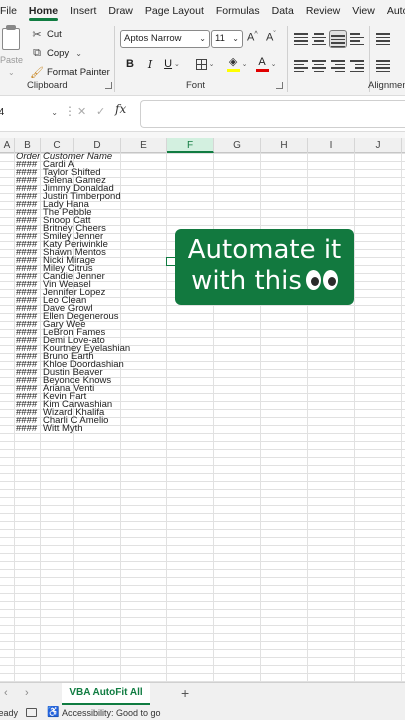 The image size is (405, 720). I want to click on font-color-button: A ⌄, so click(266, 64).